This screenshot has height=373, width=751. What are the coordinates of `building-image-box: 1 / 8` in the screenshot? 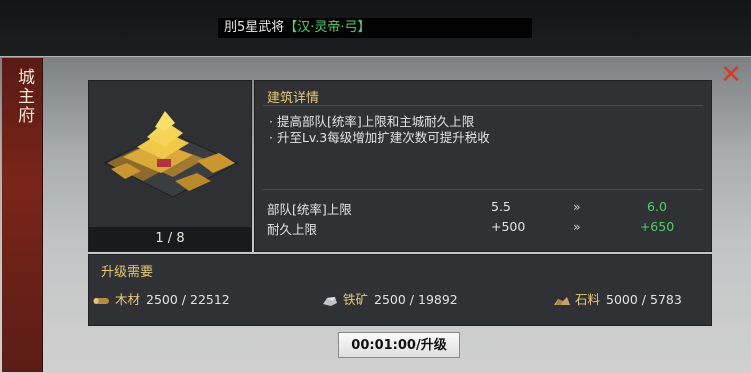 It's located at (170, 166).